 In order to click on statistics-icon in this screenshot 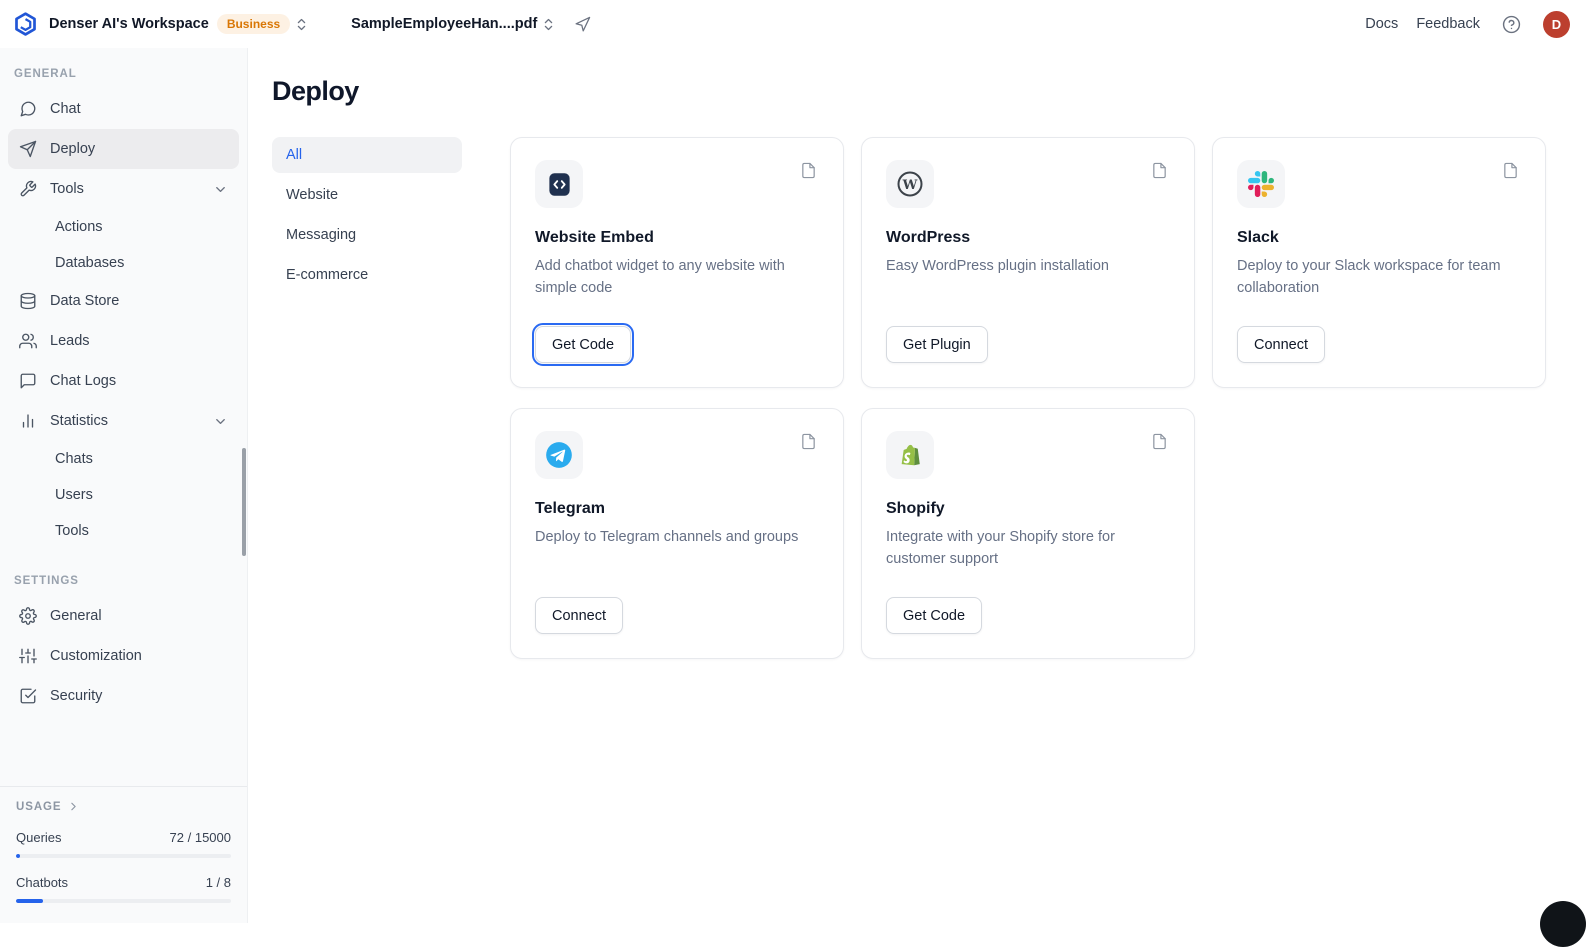, I will do `click(28, 421)`.